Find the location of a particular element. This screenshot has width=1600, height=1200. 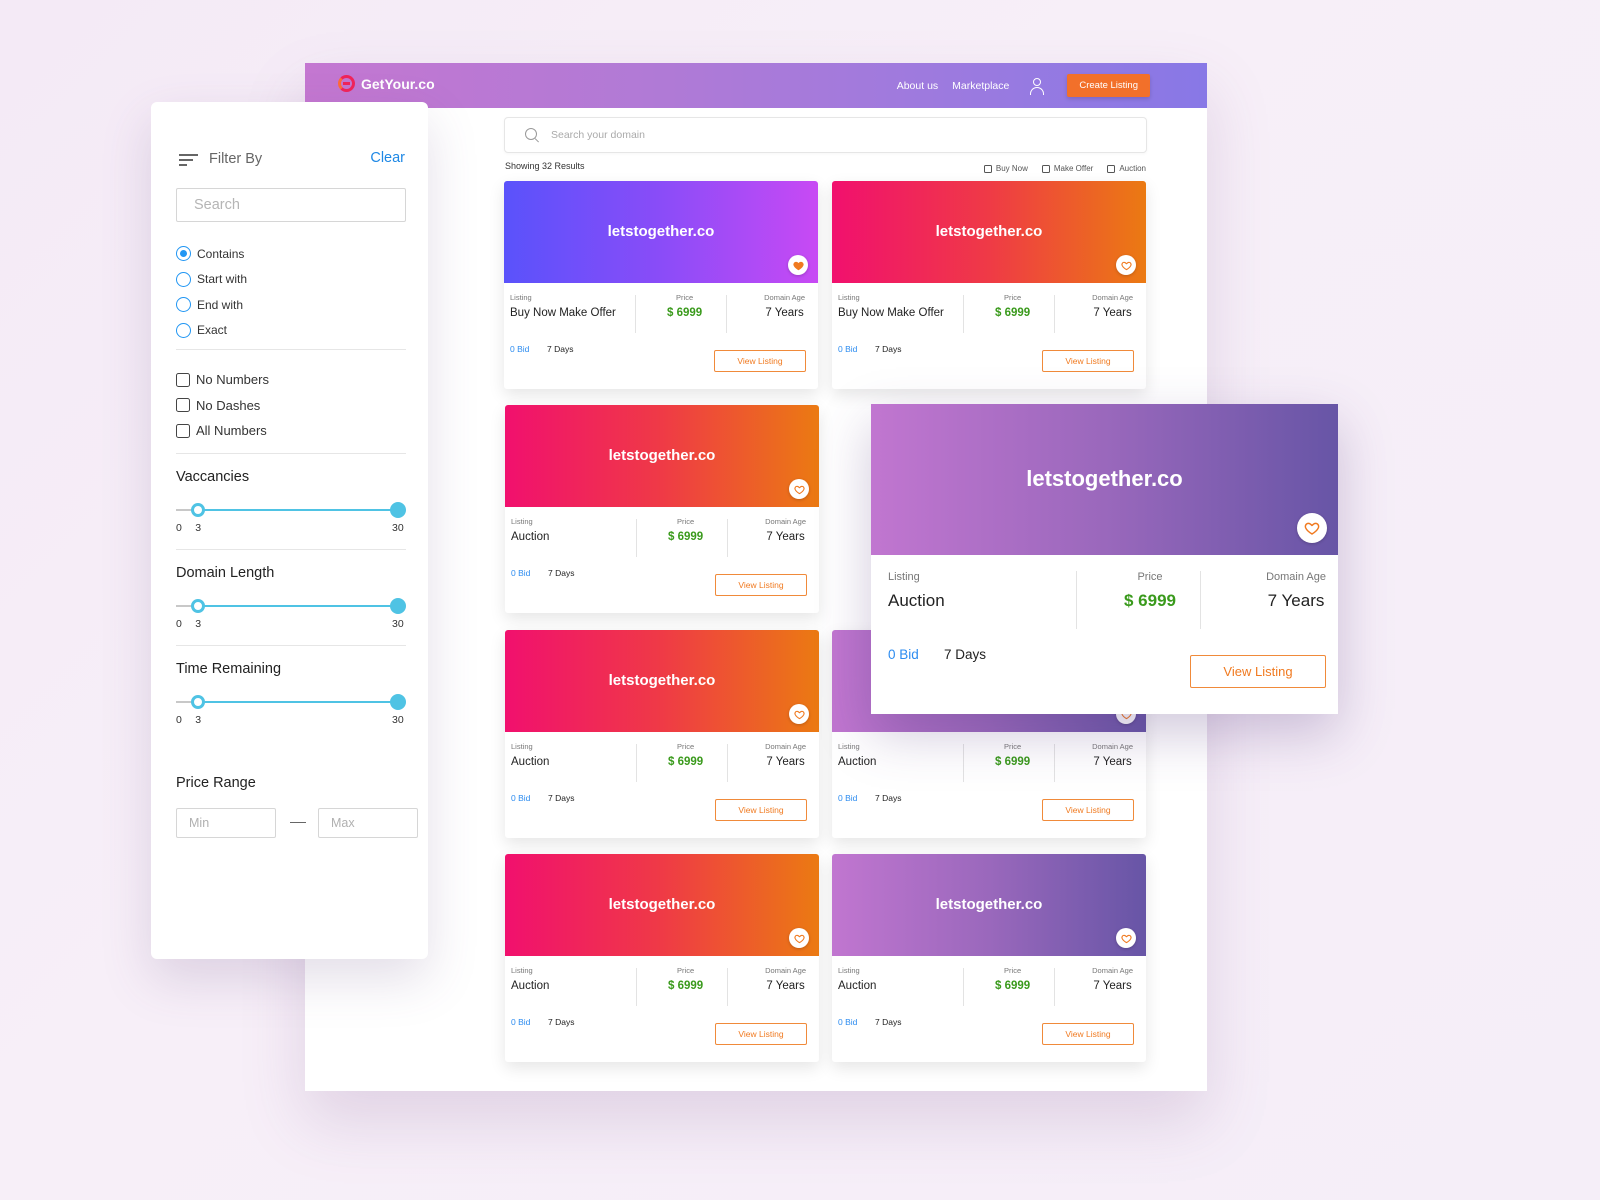

domain-search-input is located at coordinates (830, 135).